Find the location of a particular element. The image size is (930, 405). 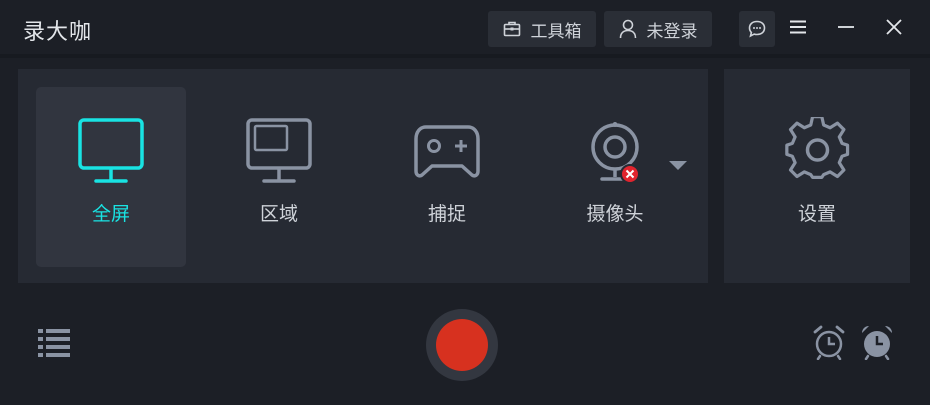

record-button is located at coordinates (462, 345).